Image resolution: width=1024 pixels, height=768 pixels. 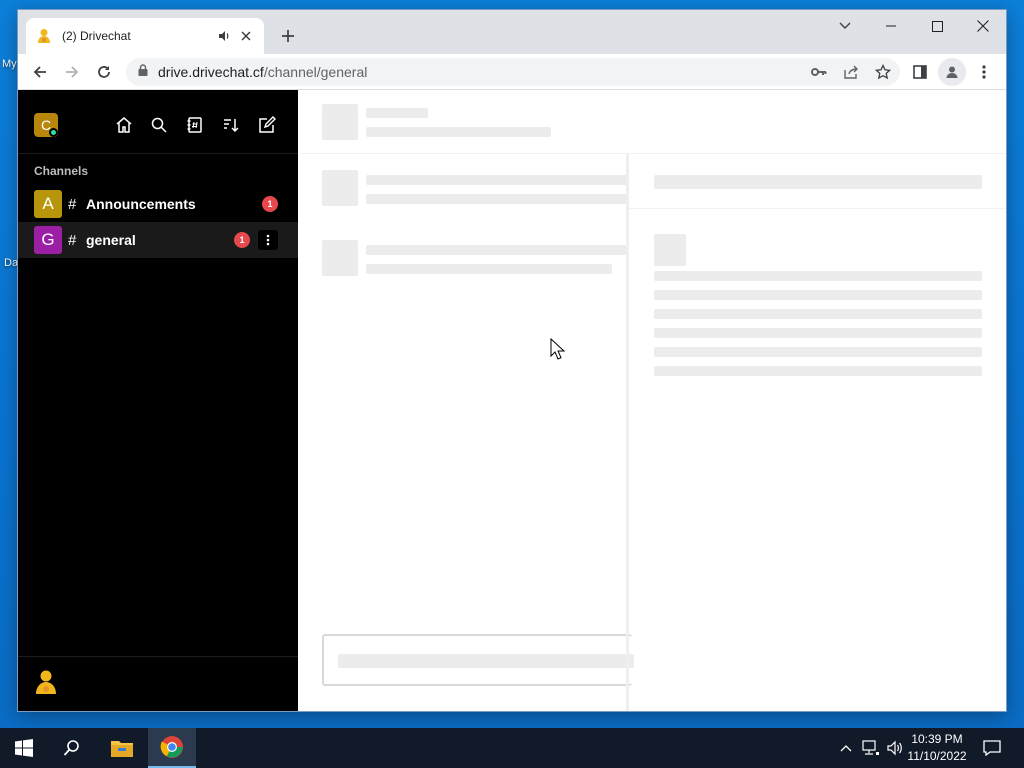 I want to click on desktop-icon-label: Da, so click(x=11, y=263).